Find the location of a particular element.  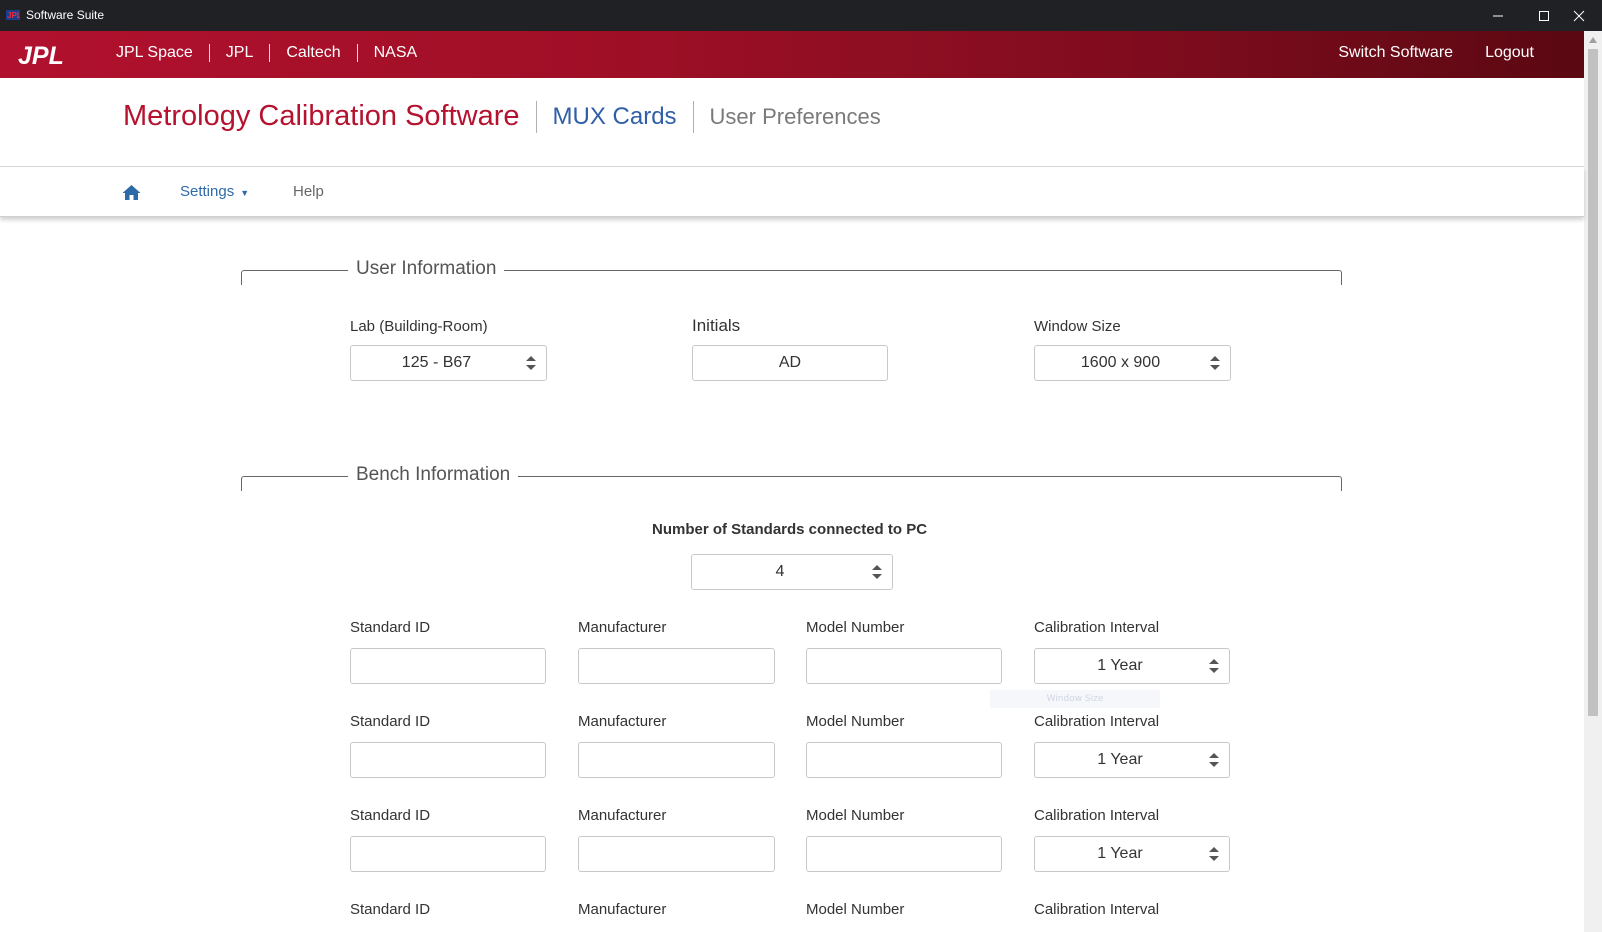

settings-menu: Settings ▼ is located at coordinates (214, 191).